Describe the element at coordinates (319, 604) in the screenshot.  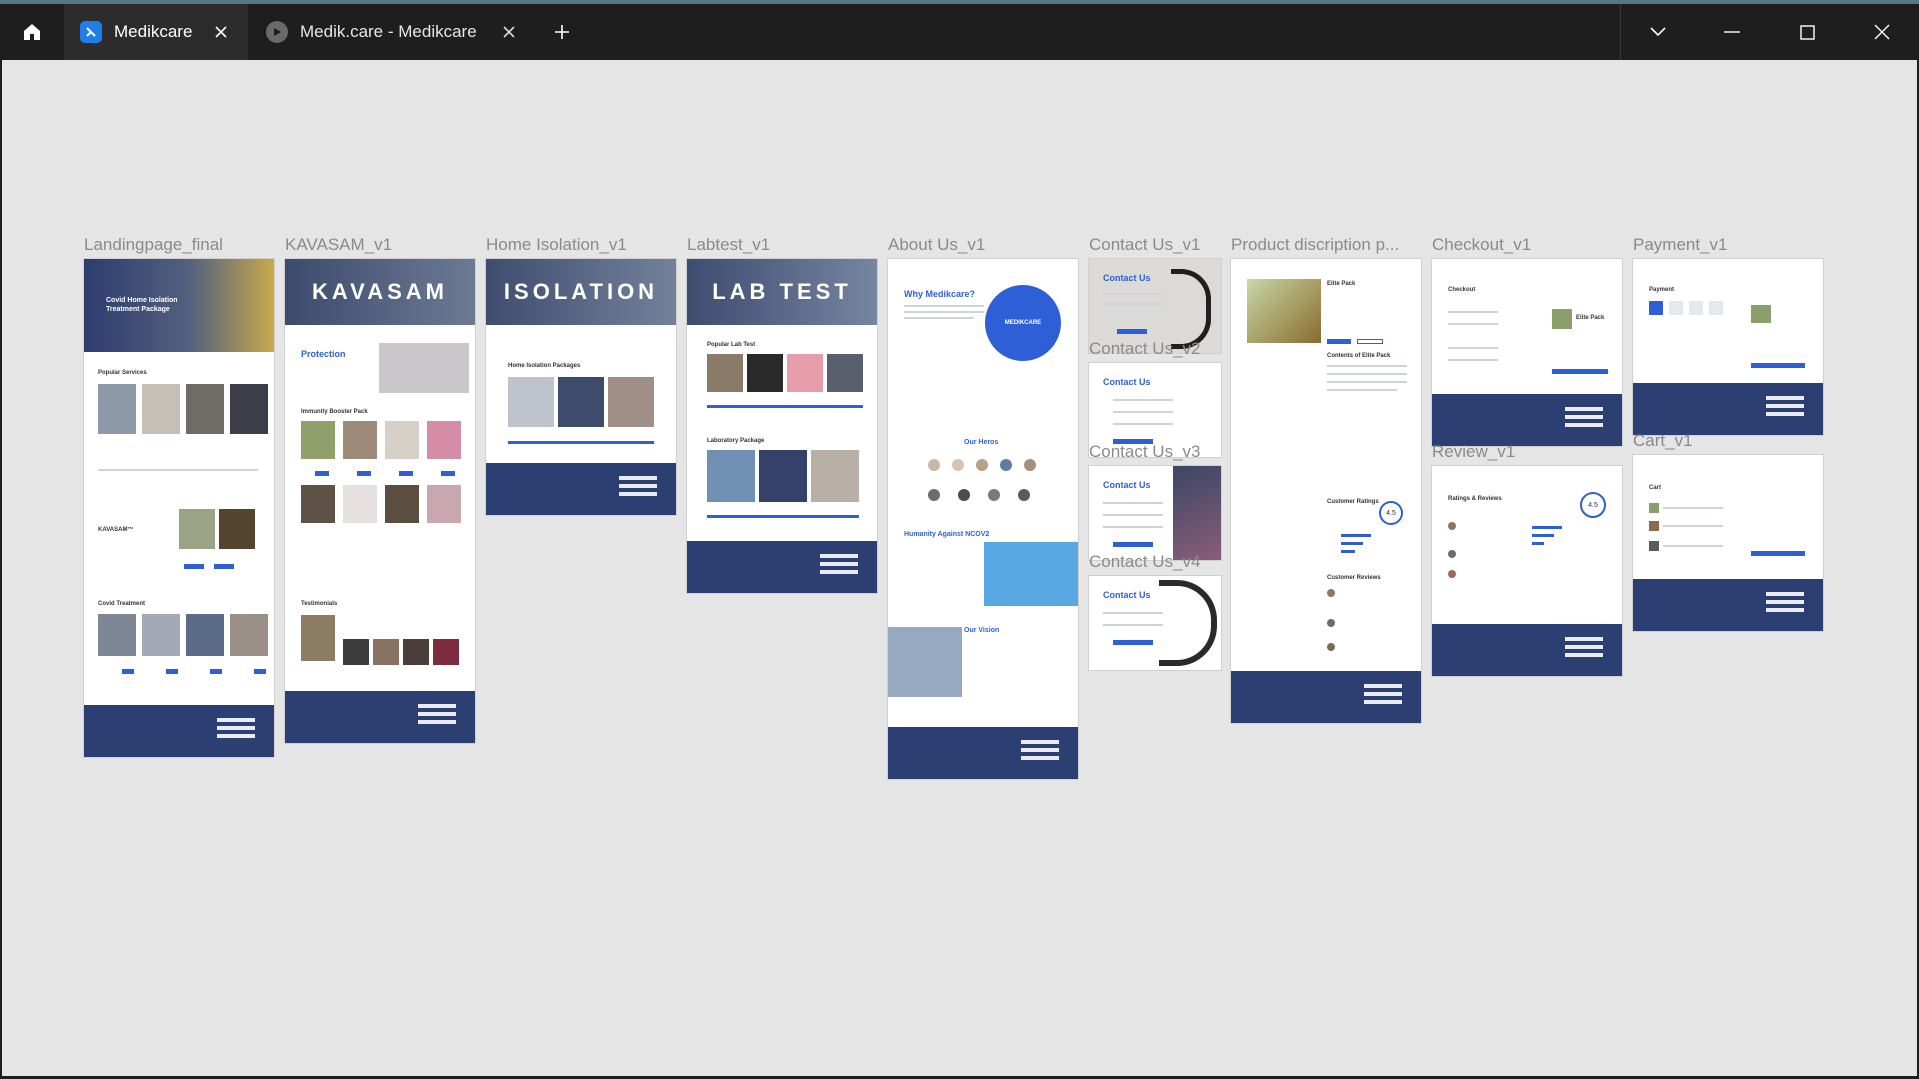
I see `section-title: Testimonials` at that location.